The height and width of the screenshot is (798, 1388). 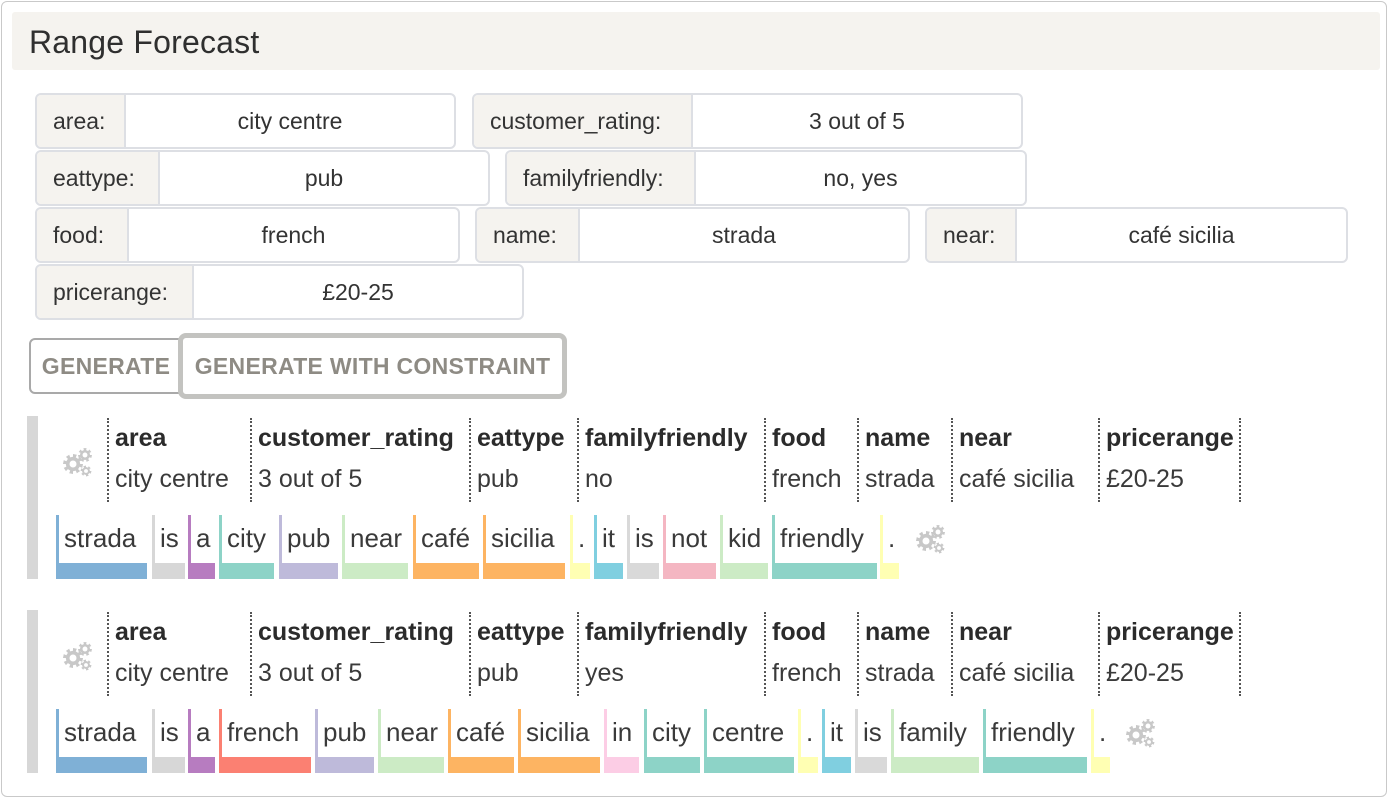 I want to click on field-value: french, so click(x=293, y=235).